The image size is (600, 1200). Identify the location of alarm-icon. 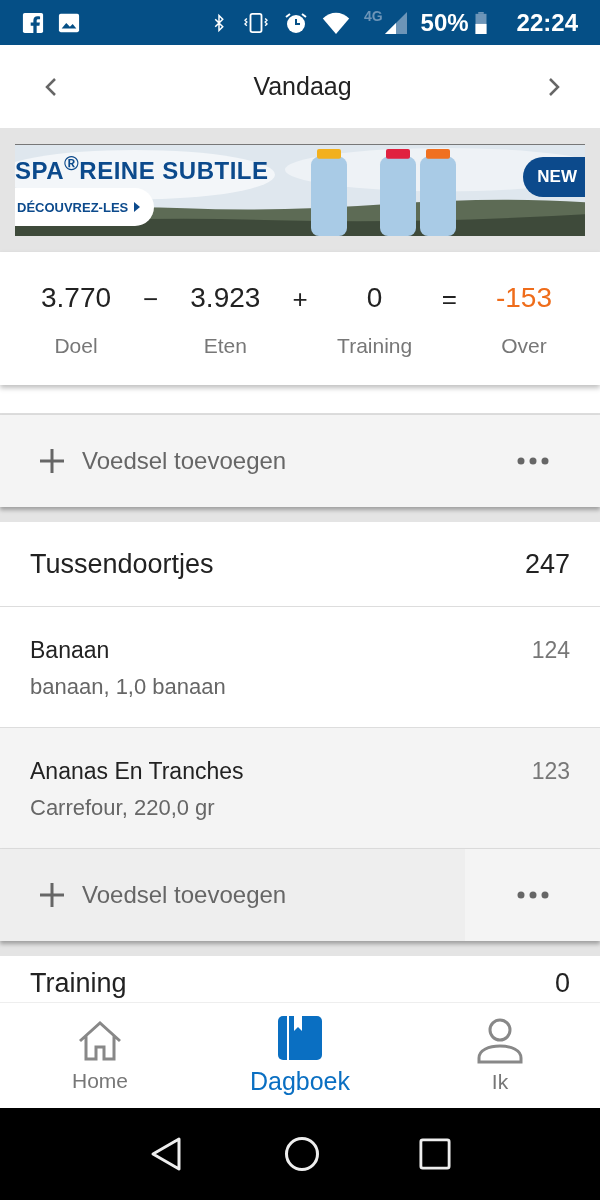
(295, 22).